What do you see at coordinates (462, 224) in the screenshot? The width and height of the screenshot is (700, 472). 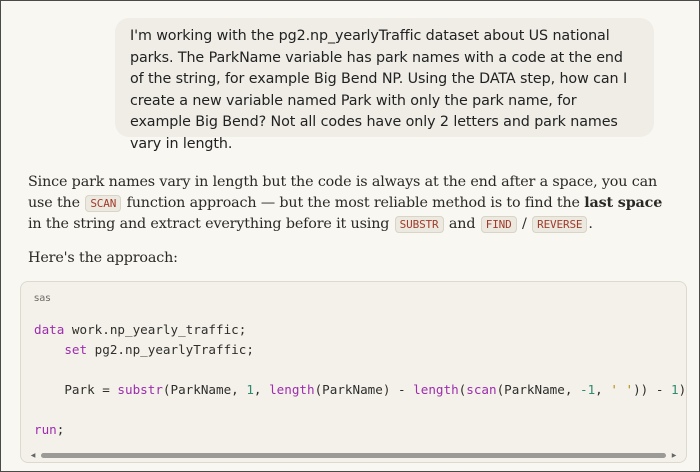 I see `para1-text-and: and` at bounding box center [462, 224].